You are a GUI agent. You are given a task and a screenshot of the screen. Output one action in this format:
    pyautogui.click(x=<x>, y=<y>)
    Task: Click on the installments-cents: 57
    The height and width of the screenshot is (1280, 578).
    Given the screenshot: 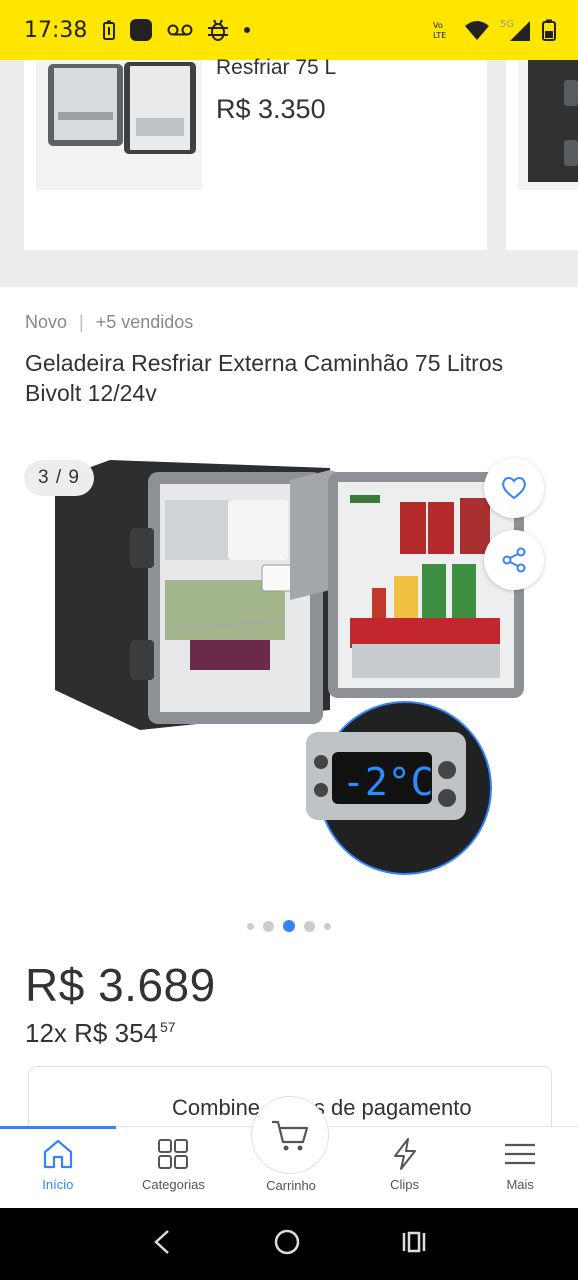 What is the action you would take?
    pyautogui.click(x=167, y=1027)
    